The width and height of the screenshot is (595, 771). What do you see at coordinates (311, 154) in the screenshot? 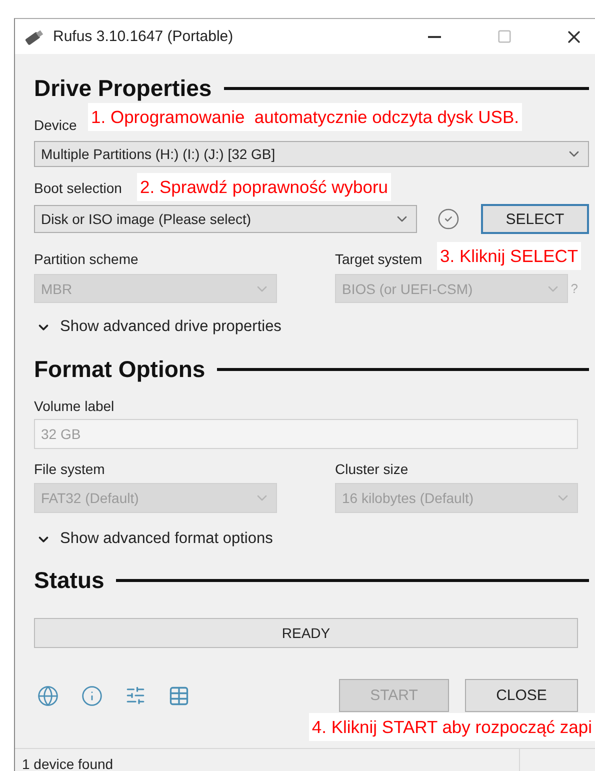
I see `device-dropdown: Multiple Partitions (H:) (I:) (J:) [32 GB]` at bounding box center [311, 154].